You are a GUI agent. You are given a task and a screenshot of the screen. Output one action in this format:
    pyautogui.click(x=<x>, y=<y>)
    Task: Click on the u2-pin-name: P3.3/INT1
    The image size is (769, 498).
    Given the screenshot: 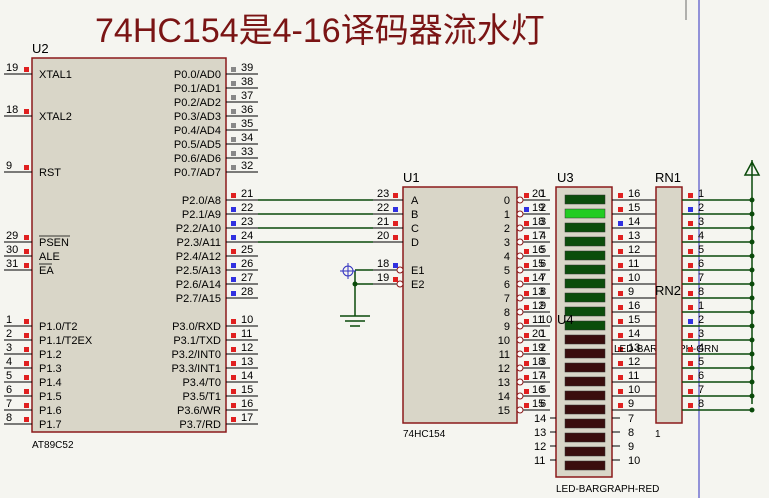 What is the action you would take?
    pyautogui.click(x=196, y=369)
    